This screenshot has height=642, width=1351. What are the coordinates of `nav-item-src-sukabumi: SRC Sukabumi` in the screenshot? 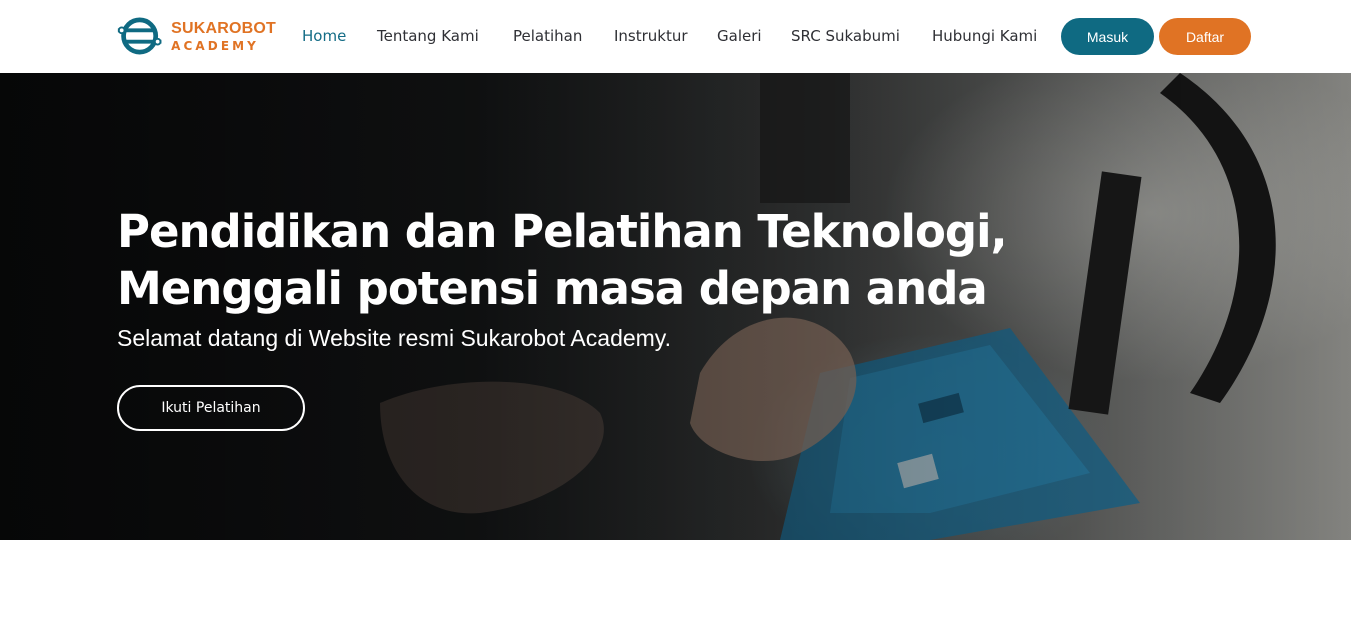 It's located at (845, 36).